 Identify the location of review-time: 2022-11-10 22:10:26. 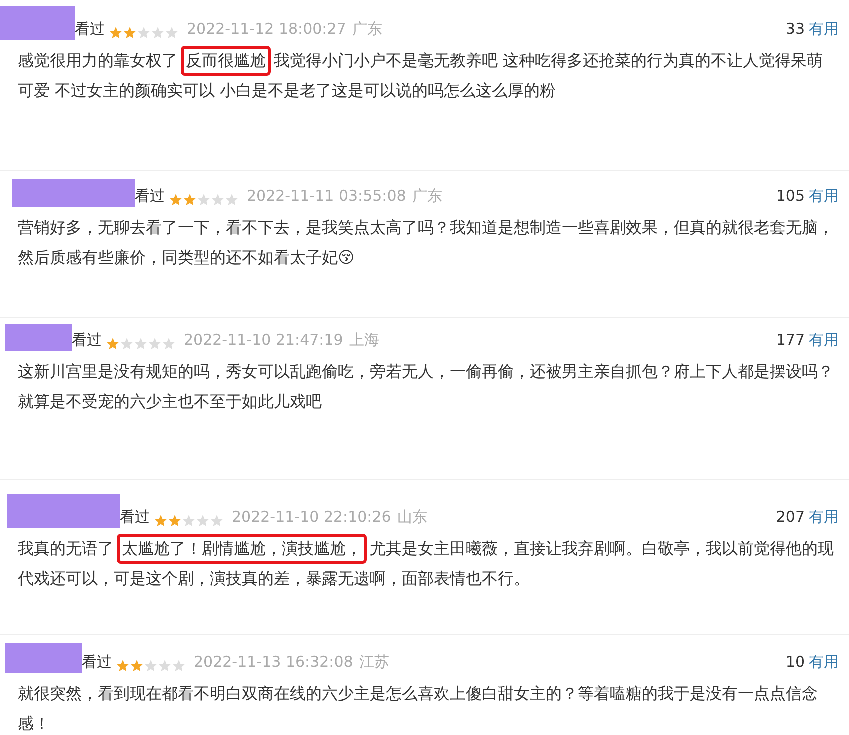
(312, 517).